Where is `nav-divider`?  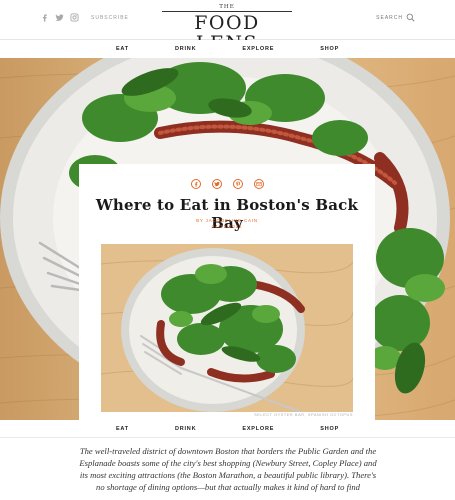 nav-divider is located at coordinates (227, 437).